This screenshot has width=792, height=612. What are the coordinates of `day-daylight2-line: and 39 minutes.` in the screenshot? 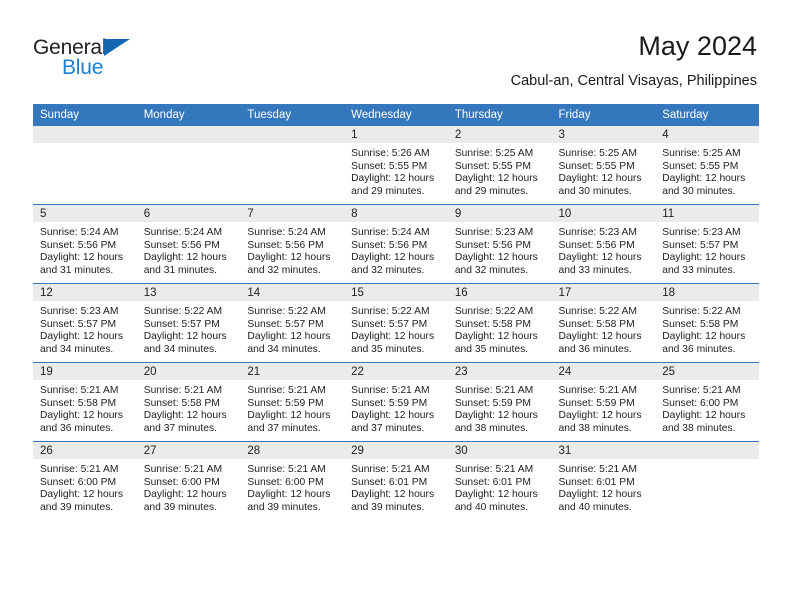 It's located at (284, 507).